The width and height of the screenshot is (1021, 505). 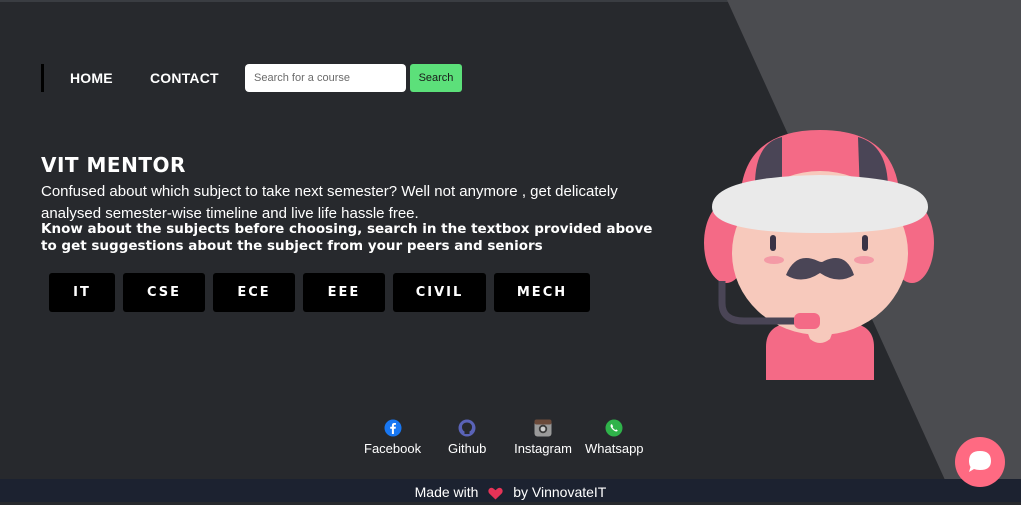 What do you see at coordinates (164, 292) in the screenshot?
I see `subject-button-cse: CSE` at bounding box center [164, 292].